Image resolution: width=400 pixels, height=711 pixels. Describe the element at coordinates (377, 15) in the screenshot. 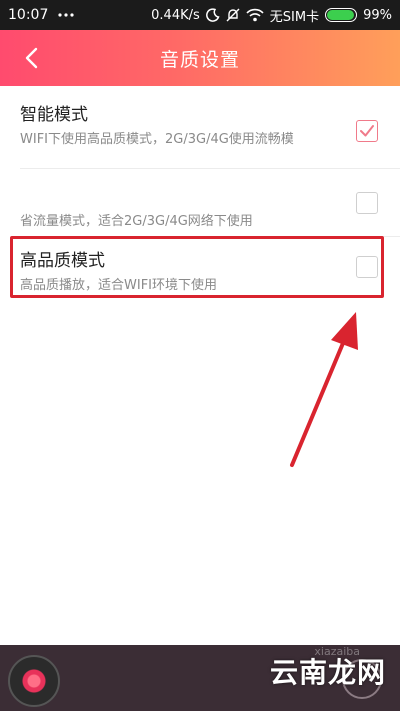

I see `battery-percent: 99%` at that location.